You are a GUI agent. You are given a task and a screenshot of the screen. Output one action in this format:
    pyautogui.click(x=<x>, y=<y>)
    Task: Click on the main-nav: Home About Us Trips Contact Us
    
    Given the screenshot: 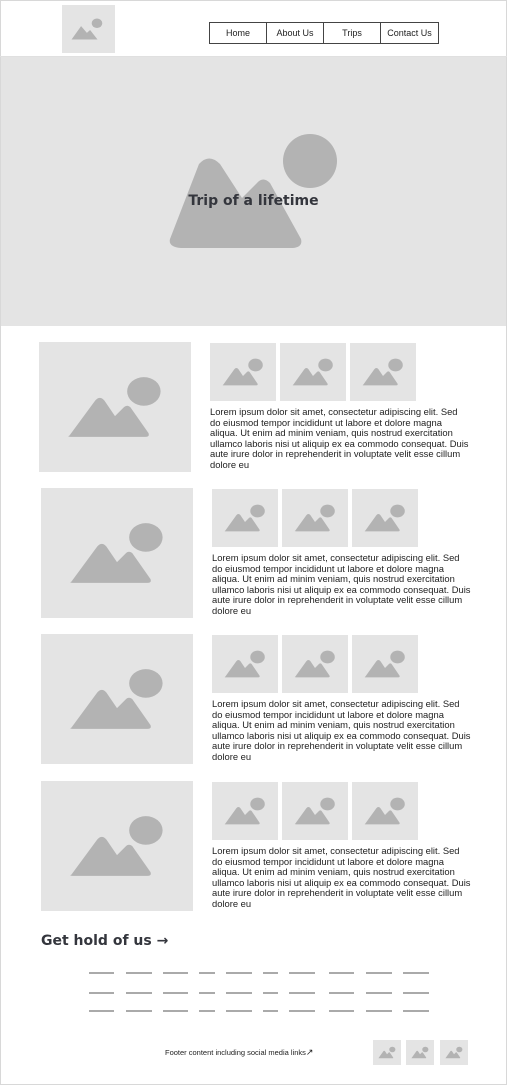 What is the action you would take?
    pyautogui.click(x=324, y=33)
    